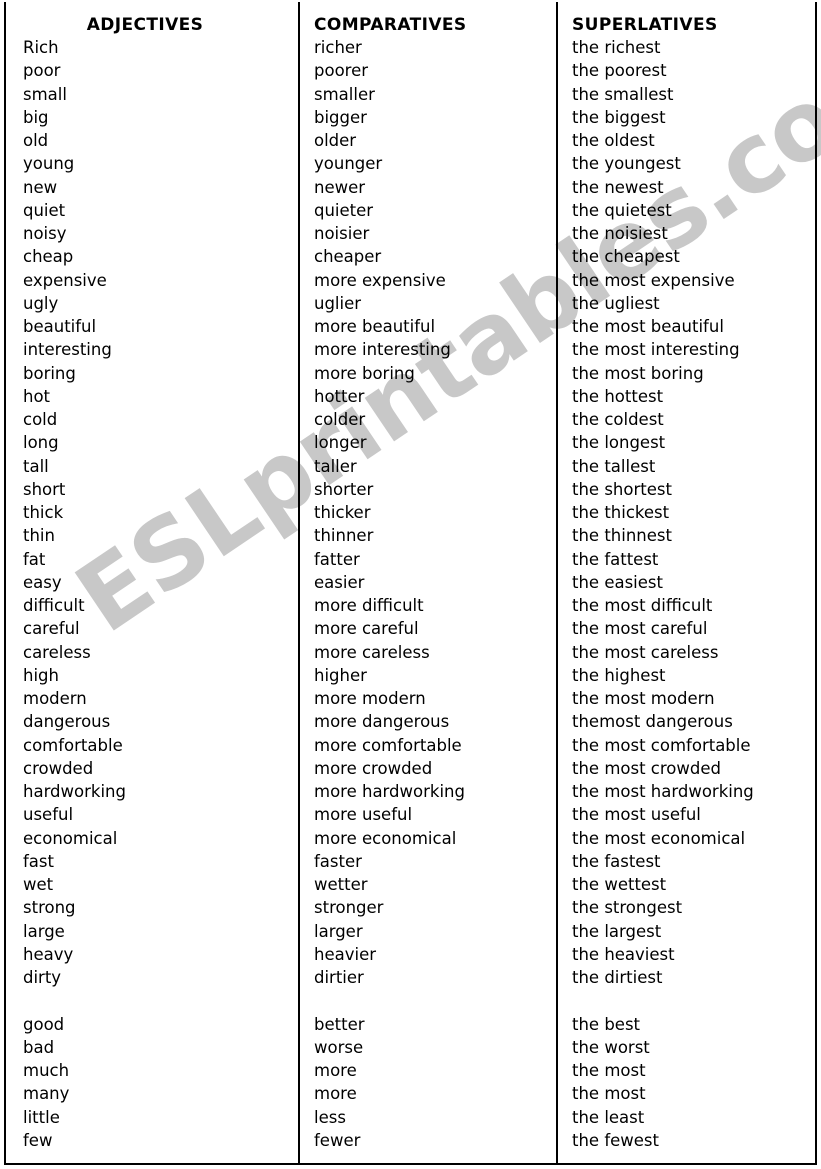 Image resolution: width=821 pixels, height=1169 pixels. I want to click on word-item: the oldest, so click(613, 140).